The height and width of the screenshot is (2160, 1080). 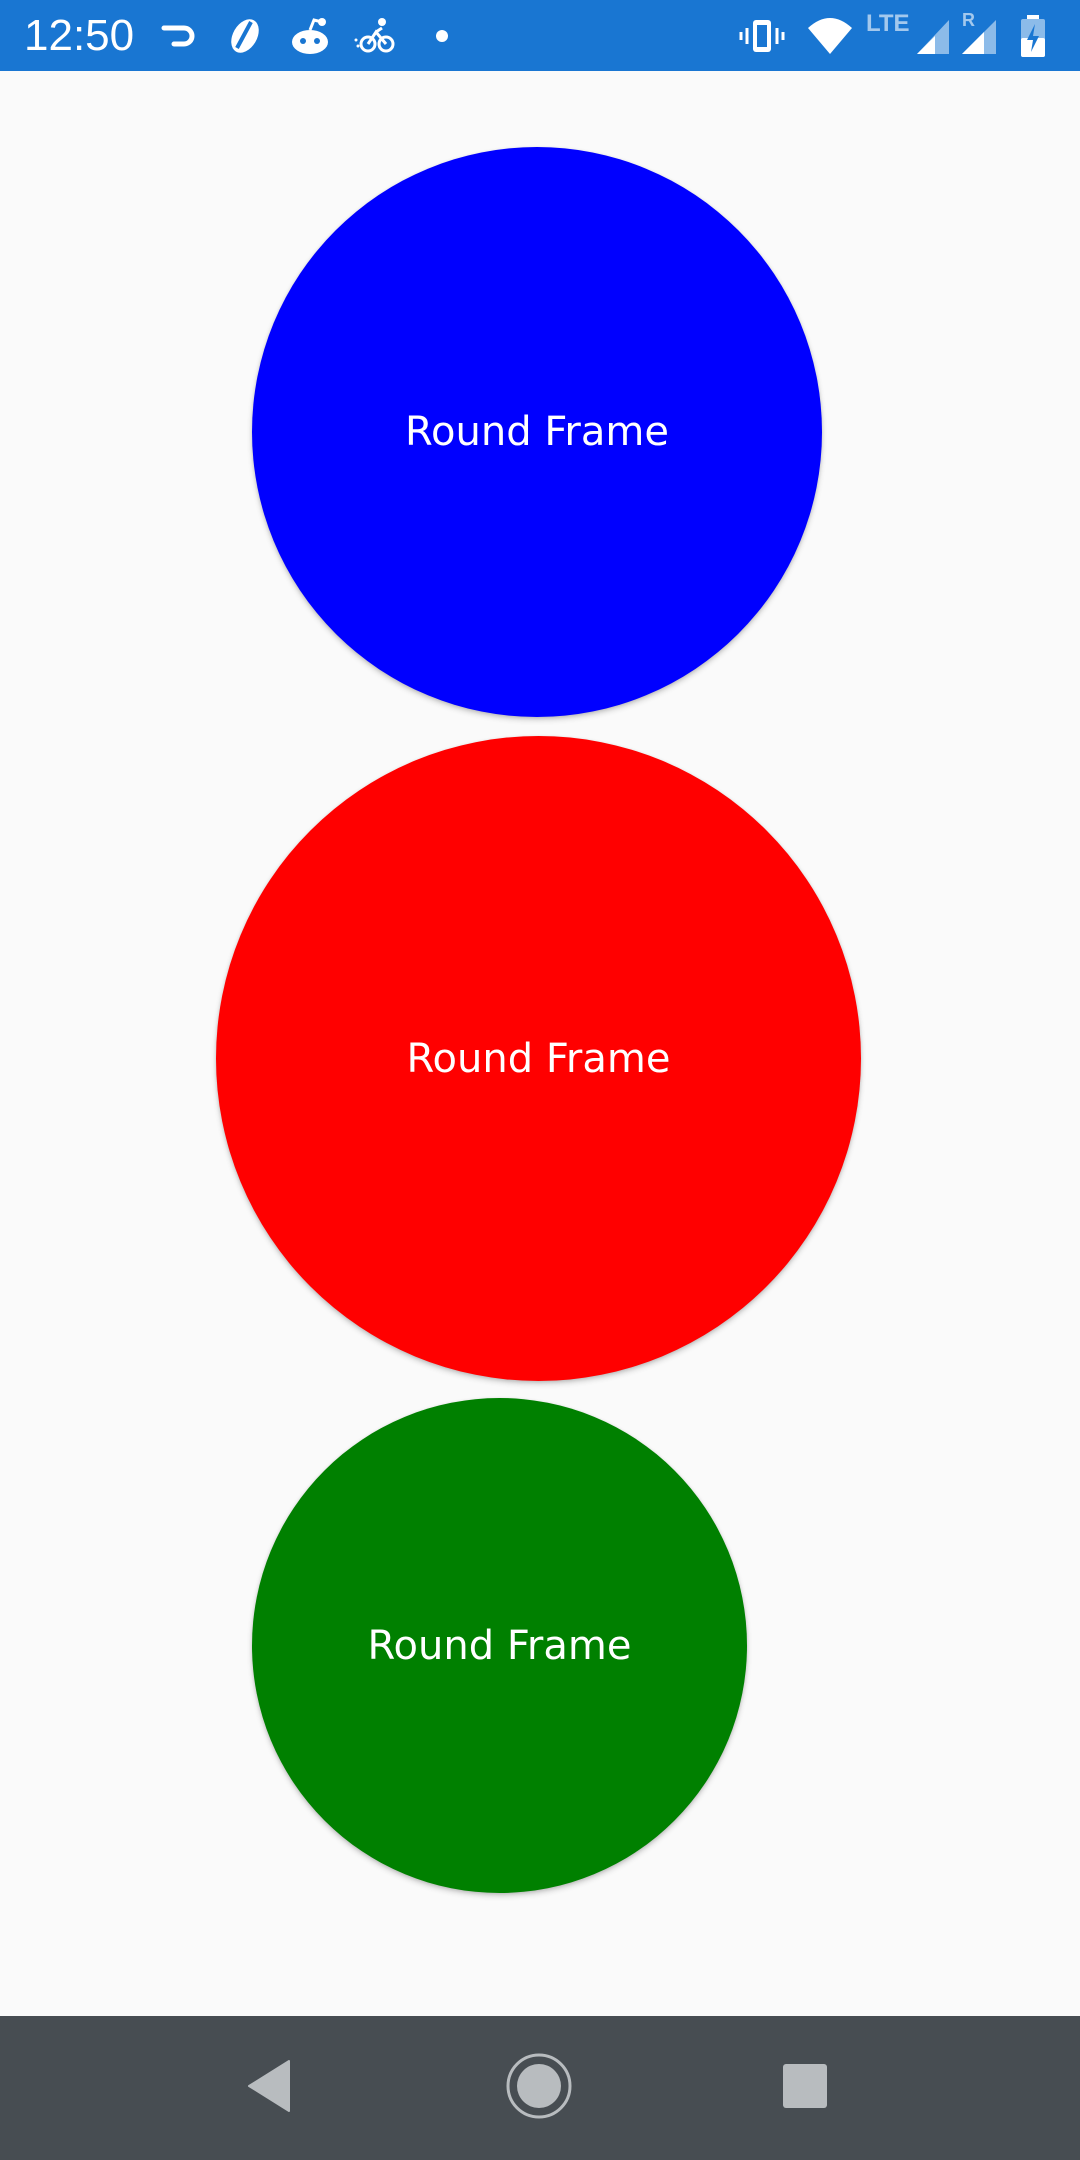 I want to click on recents-icon, so click(x=805, y=2088).